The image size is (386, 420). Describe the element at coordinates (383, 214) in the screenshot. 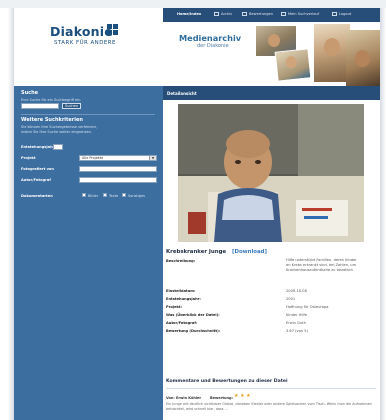

I see `page-shadow-right` at that location.